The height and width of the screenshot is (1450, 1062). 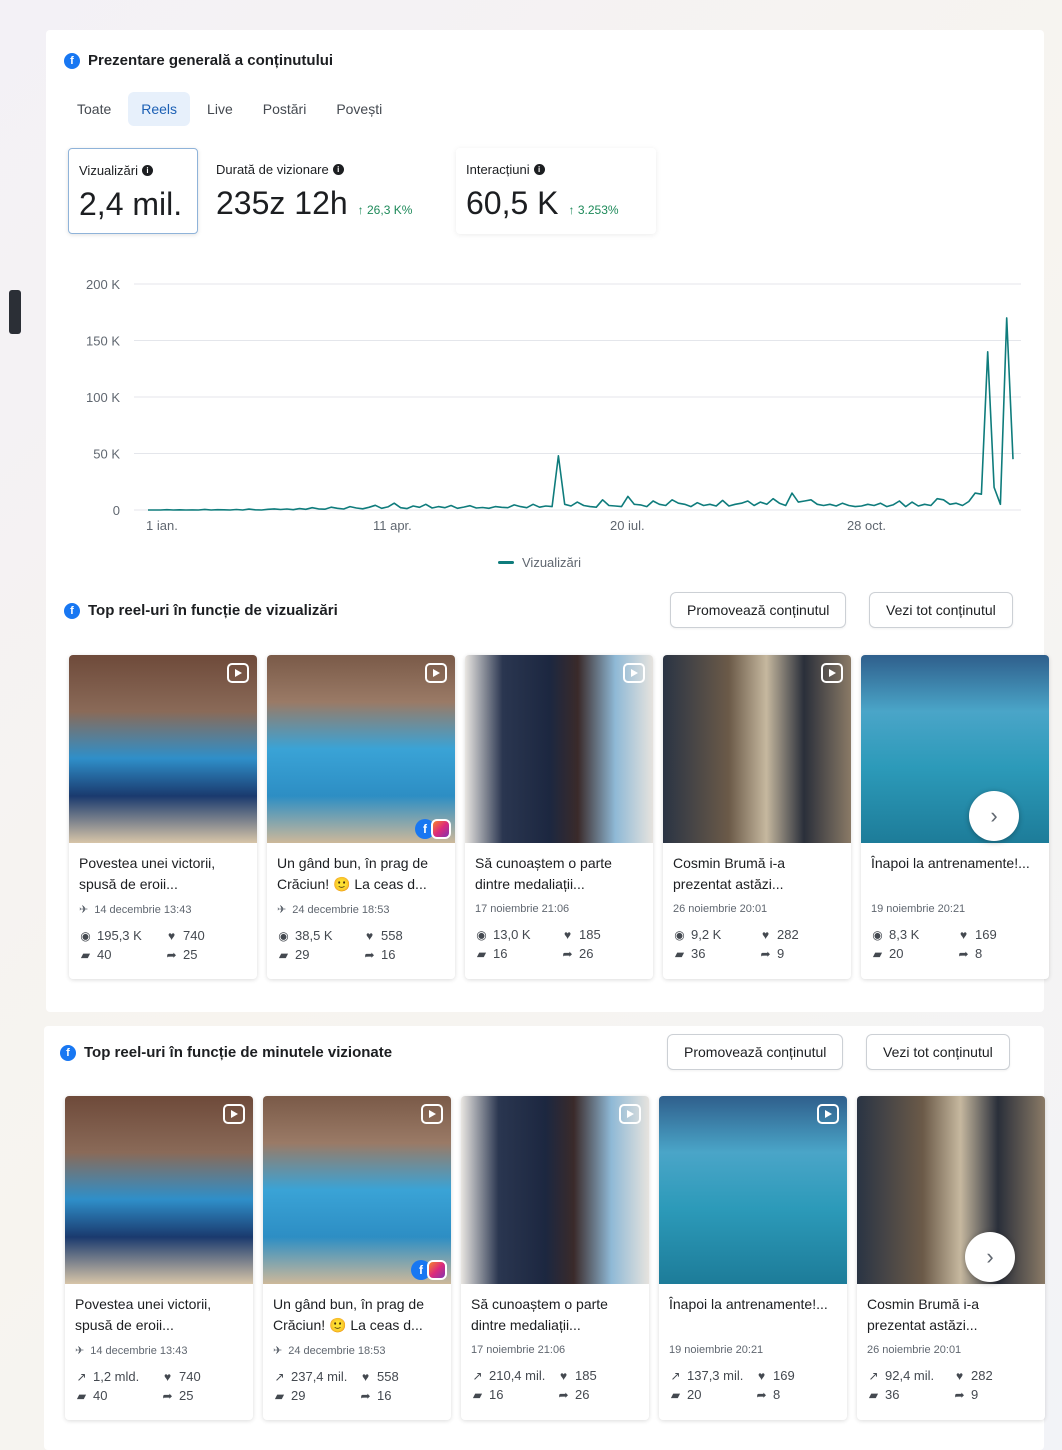 I want to click on reel-likes-value: 558, so click(x=392, y=935).